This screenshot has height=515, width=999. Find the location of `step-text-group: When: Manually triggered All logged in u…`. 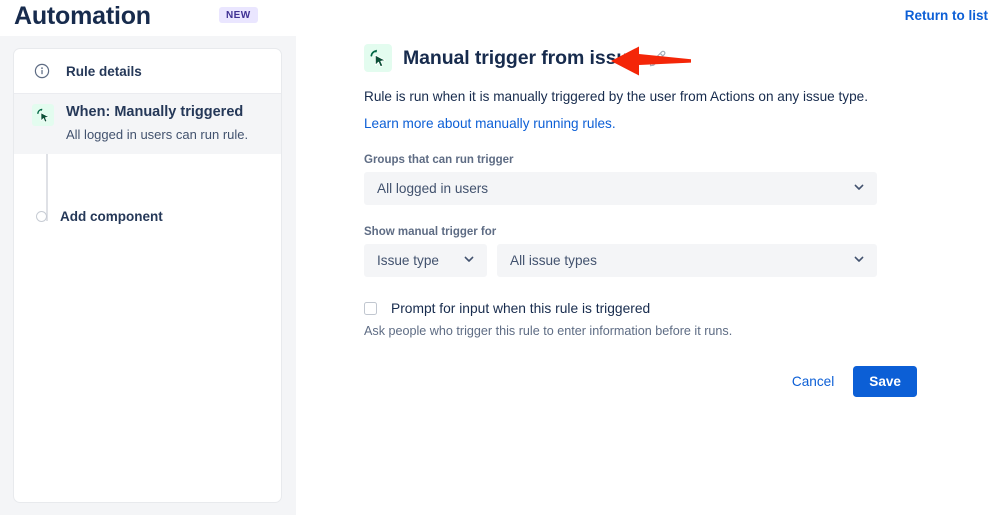

step-text-group: When: Manually triggered All logged in u… is located at coordinates (157, 123).